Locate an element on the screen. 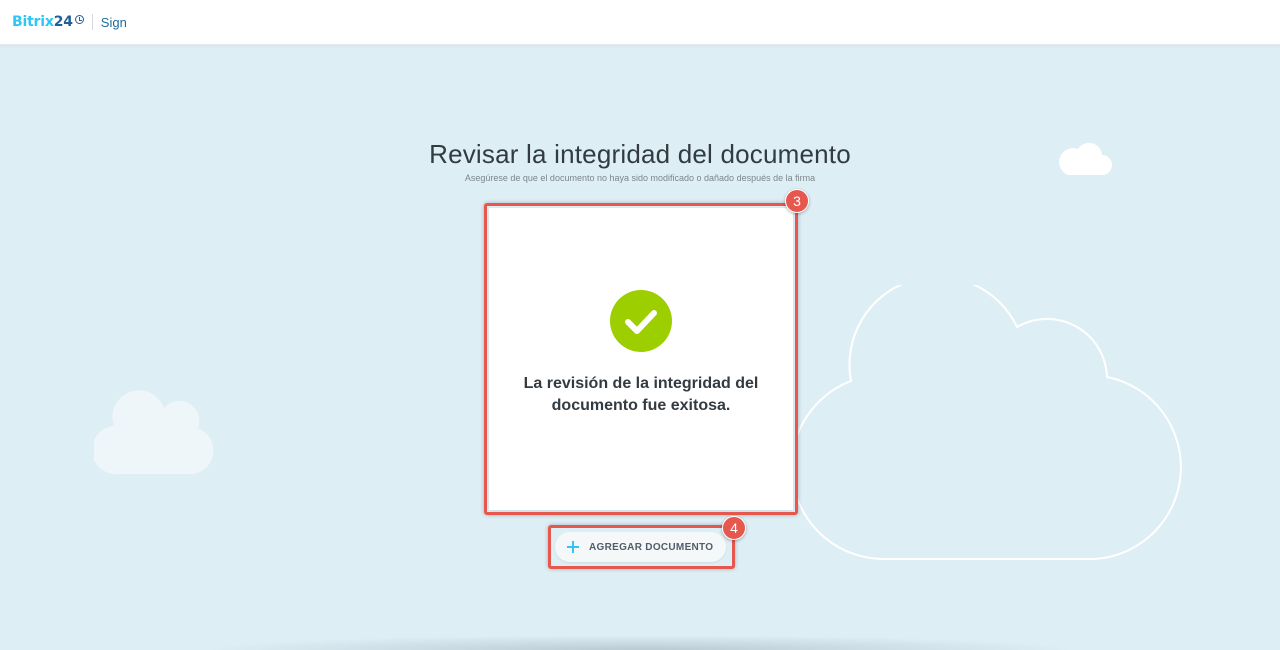 Image resolution: width=1280 pixels, height=650 pixels. step-badge-4: 4 is located at coordinates (734, 528).